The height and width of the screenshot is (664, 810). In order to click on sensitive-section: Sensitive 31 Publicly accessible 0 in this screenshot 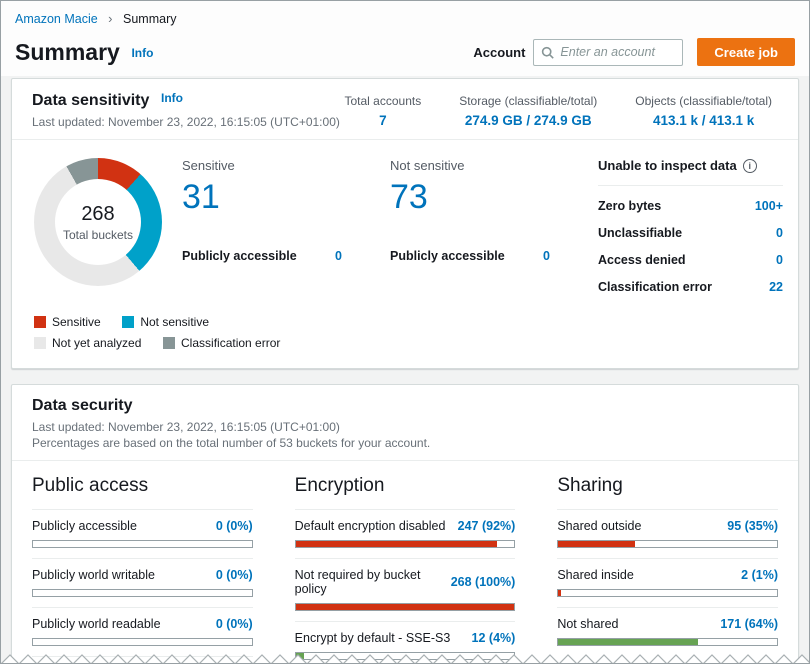, I will do `click(262, 209)`.